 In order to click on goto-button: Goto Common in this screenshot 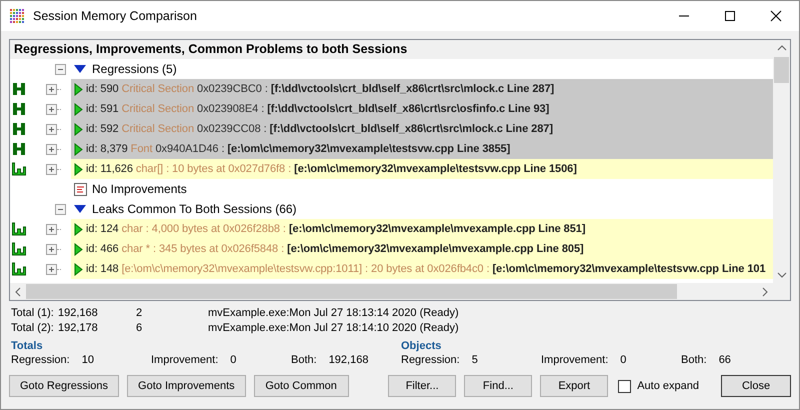, I will do `click(301, 386)`.